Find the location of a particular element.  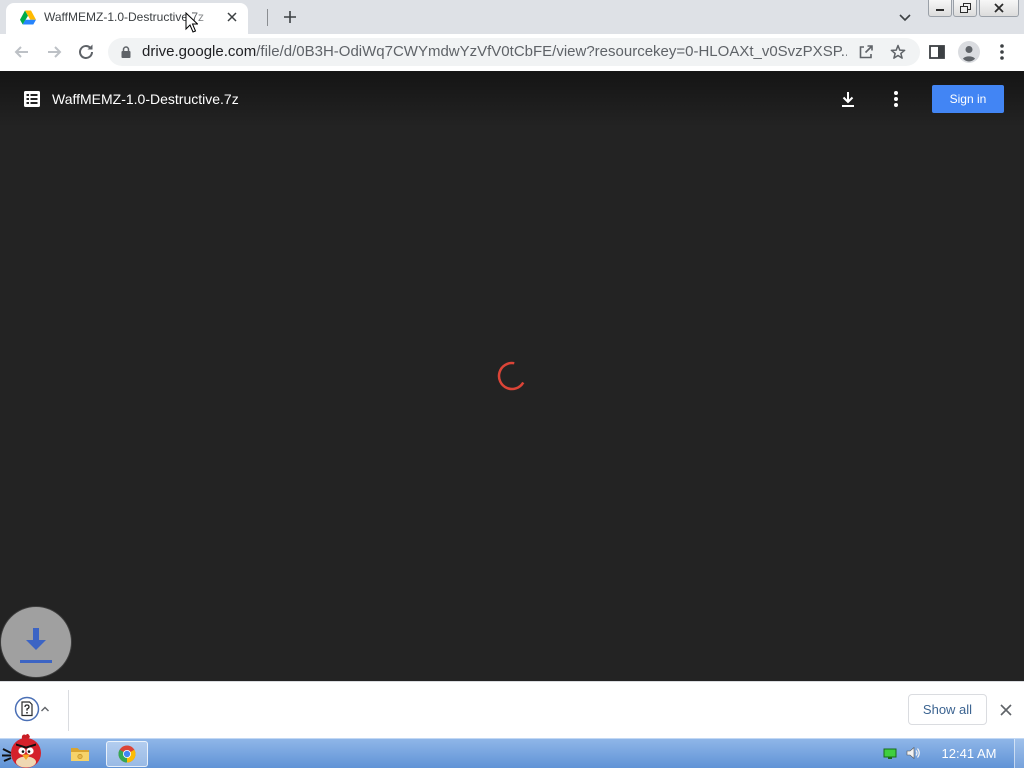

chevron-up-icon is located at coordinates (45, 709).